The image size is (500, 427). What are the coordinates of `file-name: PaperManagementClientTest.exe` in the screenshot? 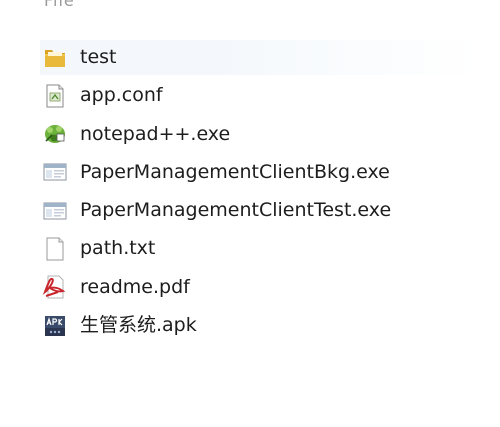 It's located at (236, 210).